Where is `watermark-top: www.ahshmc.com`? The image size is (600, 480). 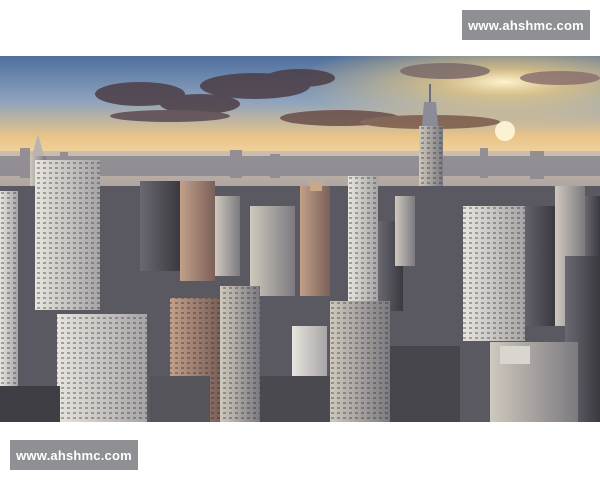
watermark-top: www.ahshmc.com is located at coordinates (526, 25).